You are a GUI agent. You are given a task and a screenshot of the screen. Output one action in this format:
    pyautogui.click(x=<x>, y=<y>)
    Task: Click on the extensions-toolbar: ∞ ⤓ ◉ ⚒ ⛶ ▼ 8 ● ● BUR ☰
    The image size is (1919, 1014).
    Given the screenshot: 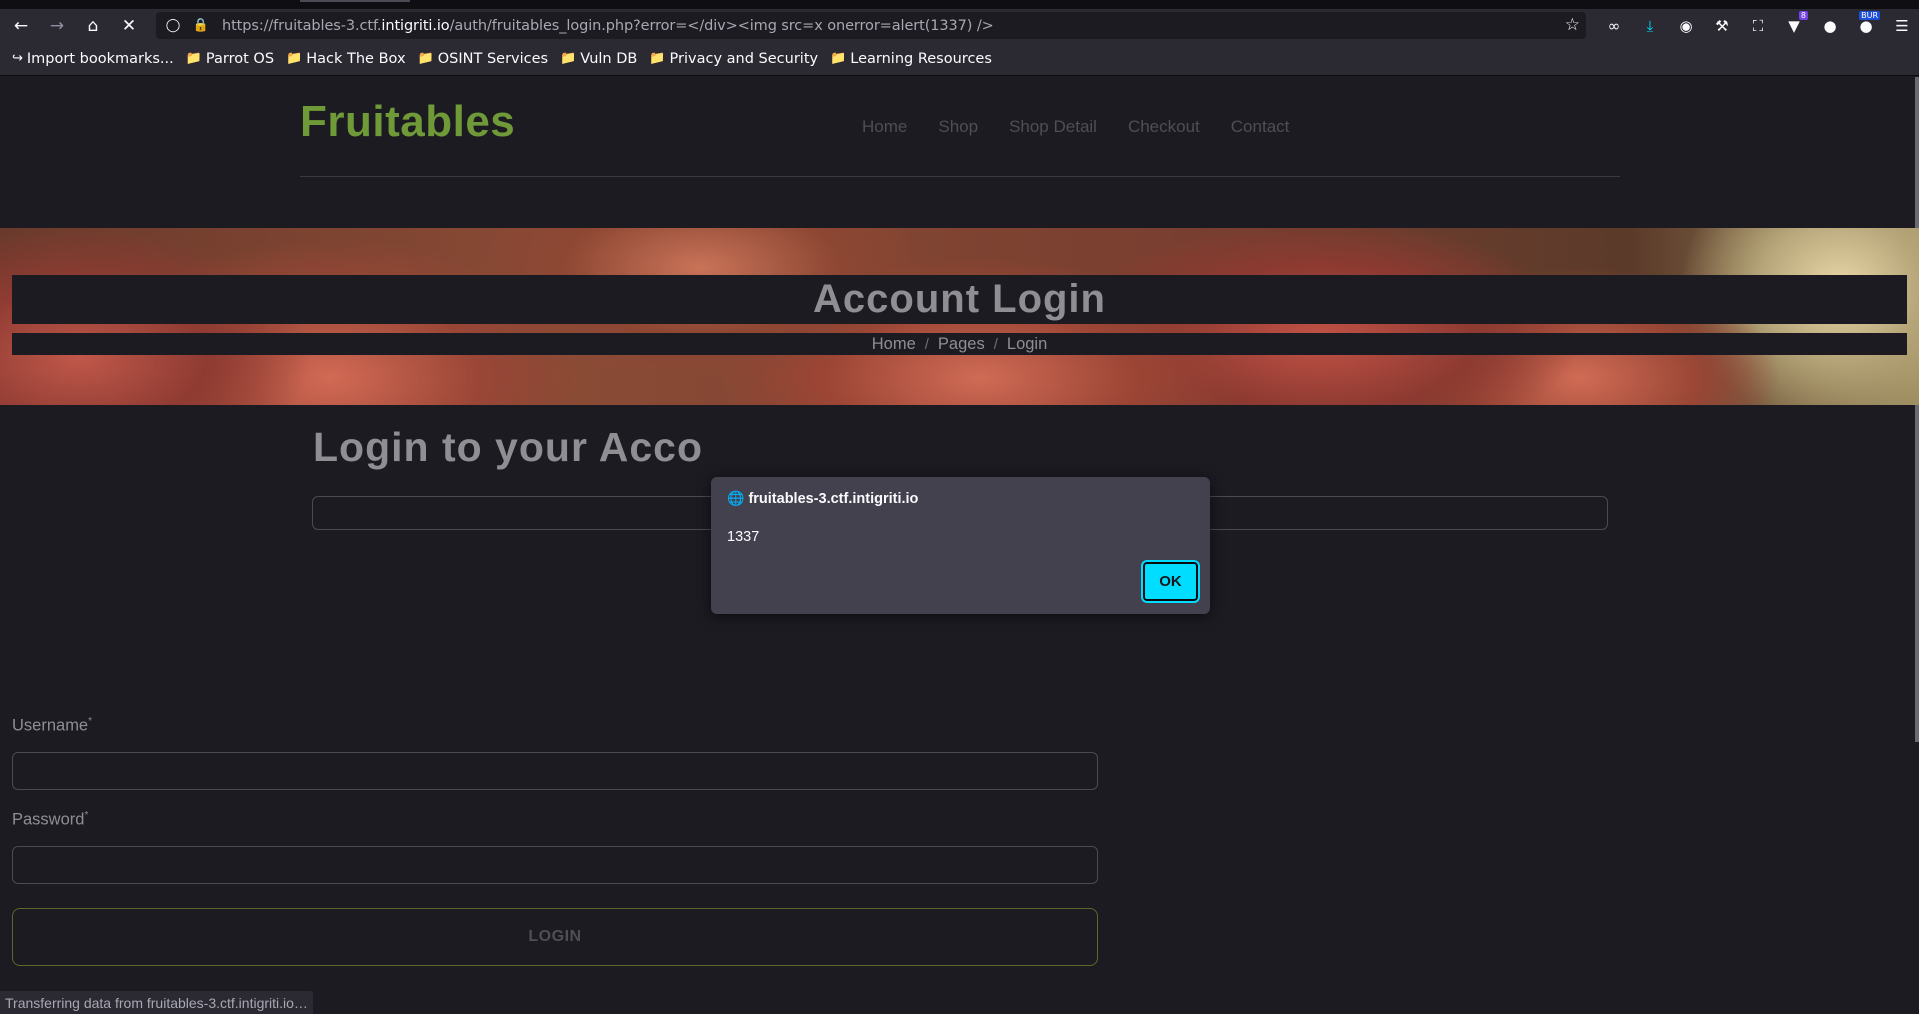 What is the action you would take?
    pyautogui.click(x=1757, y=25)
    